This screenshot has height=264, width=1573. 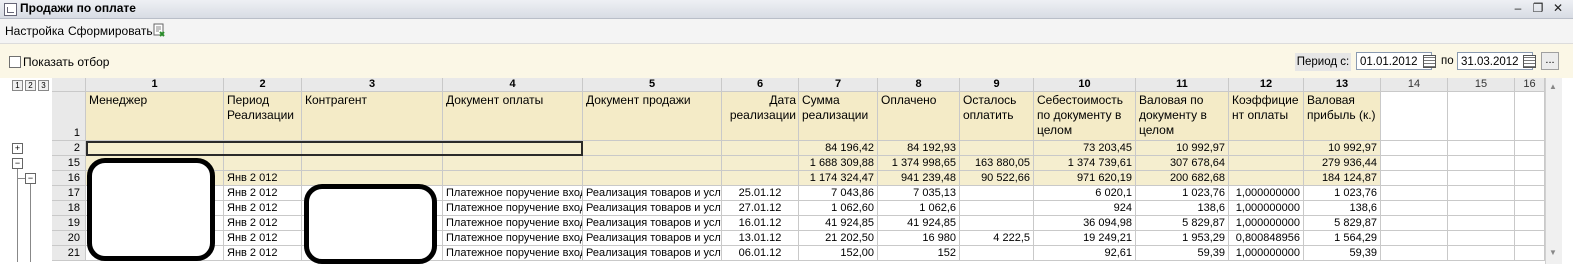 I want to click on show-filter-checkbox, so click(x=15, y=62).